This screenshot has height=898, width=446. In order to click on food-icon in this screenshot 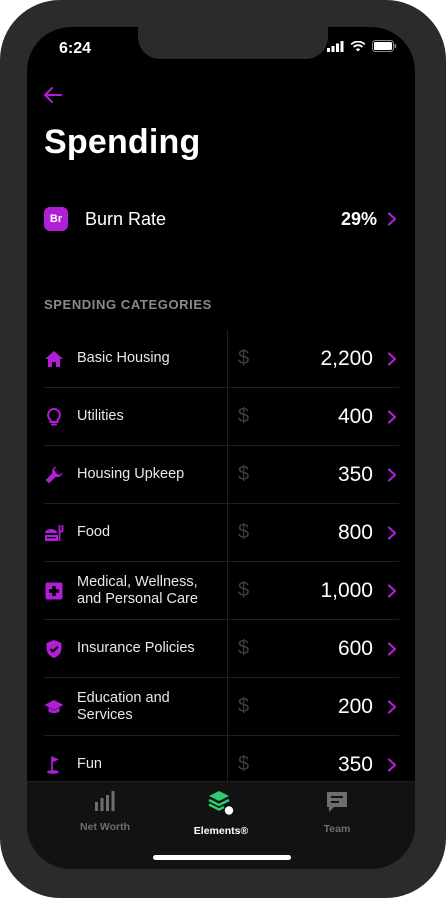, I will do `click(54, 533)`.